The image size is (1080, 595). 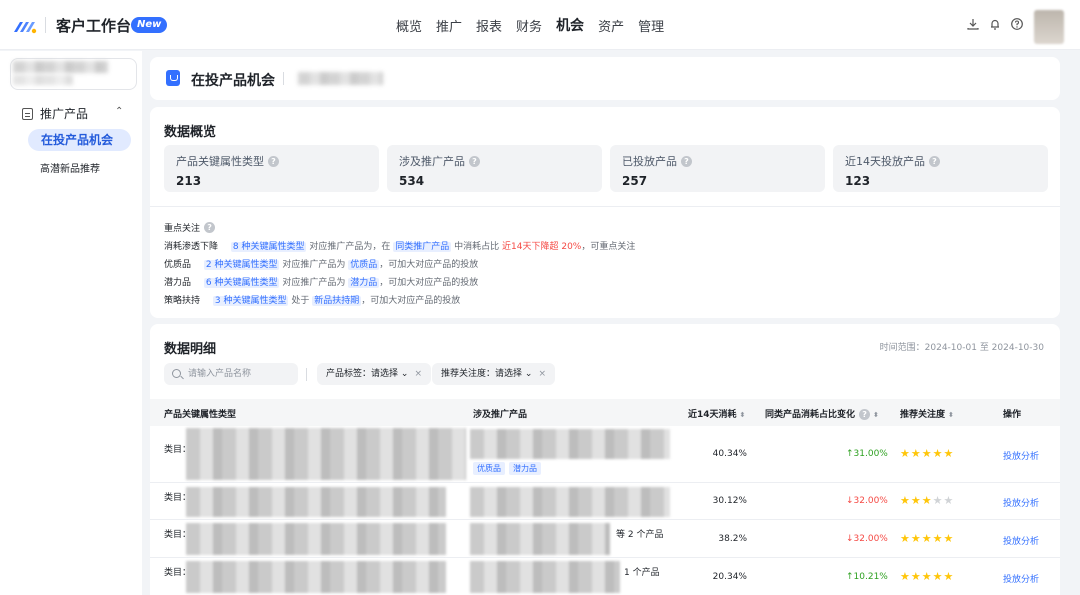 I want to click on avatar, so click(x=1049, y=27).